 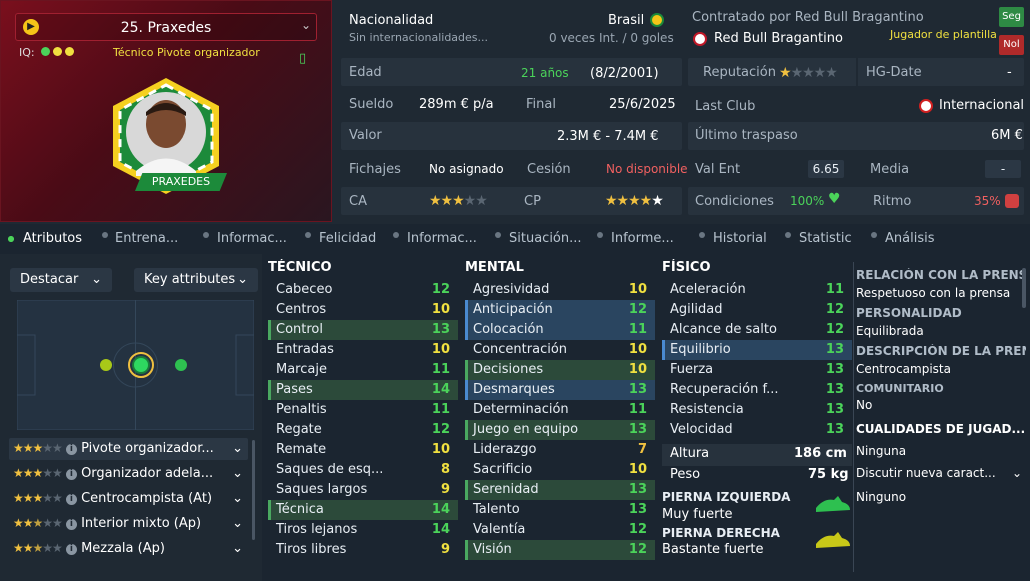 What do you see at coordinates (363, 510) in the screenshot?
I see `attribute-row: Técnica 14` at bounding box center [363, 510].